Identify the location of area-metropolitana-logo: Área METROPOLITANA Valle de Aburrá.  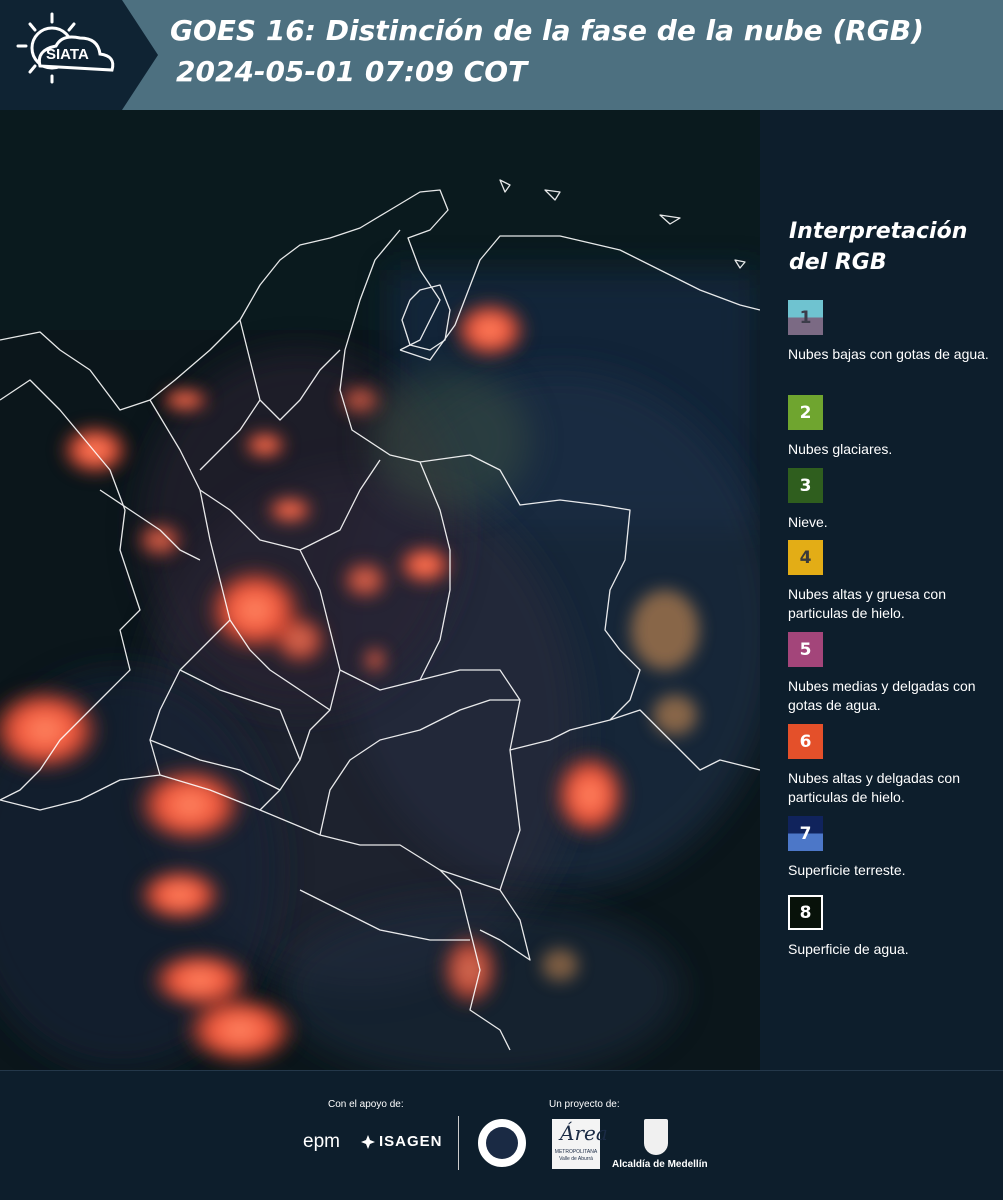
(580, 1144).